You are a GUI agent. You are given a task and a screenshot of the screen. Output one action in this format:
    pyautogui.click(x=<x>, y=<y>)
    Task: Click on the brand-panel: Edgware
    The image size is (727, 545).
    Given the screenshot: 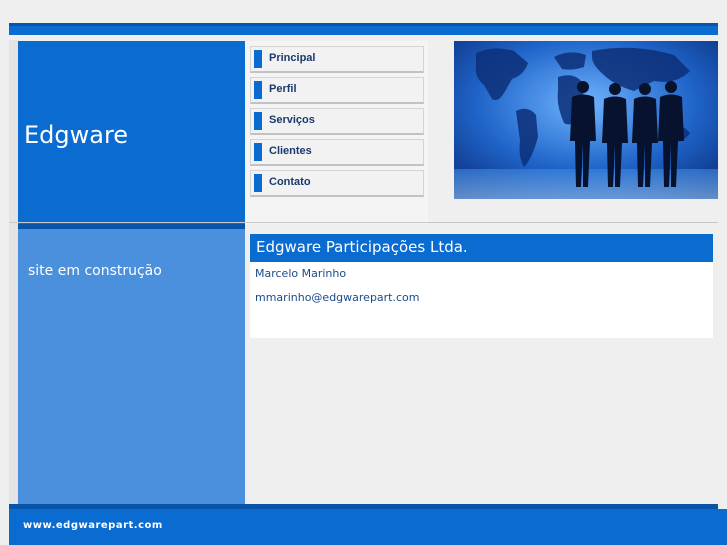 What is the action you would take?
    pyautogui.click(x=131, y=132)
    